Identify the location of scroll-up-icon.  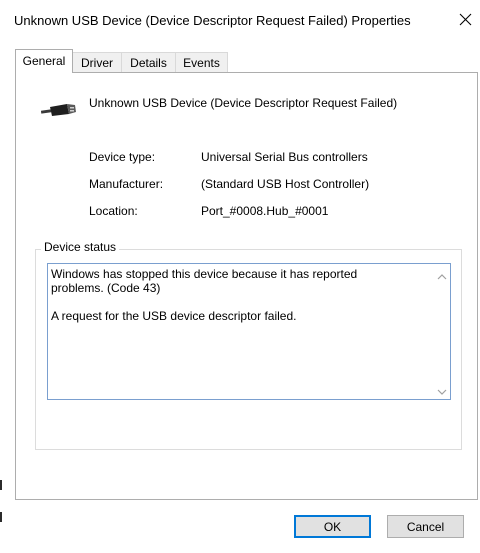
(442, 275).